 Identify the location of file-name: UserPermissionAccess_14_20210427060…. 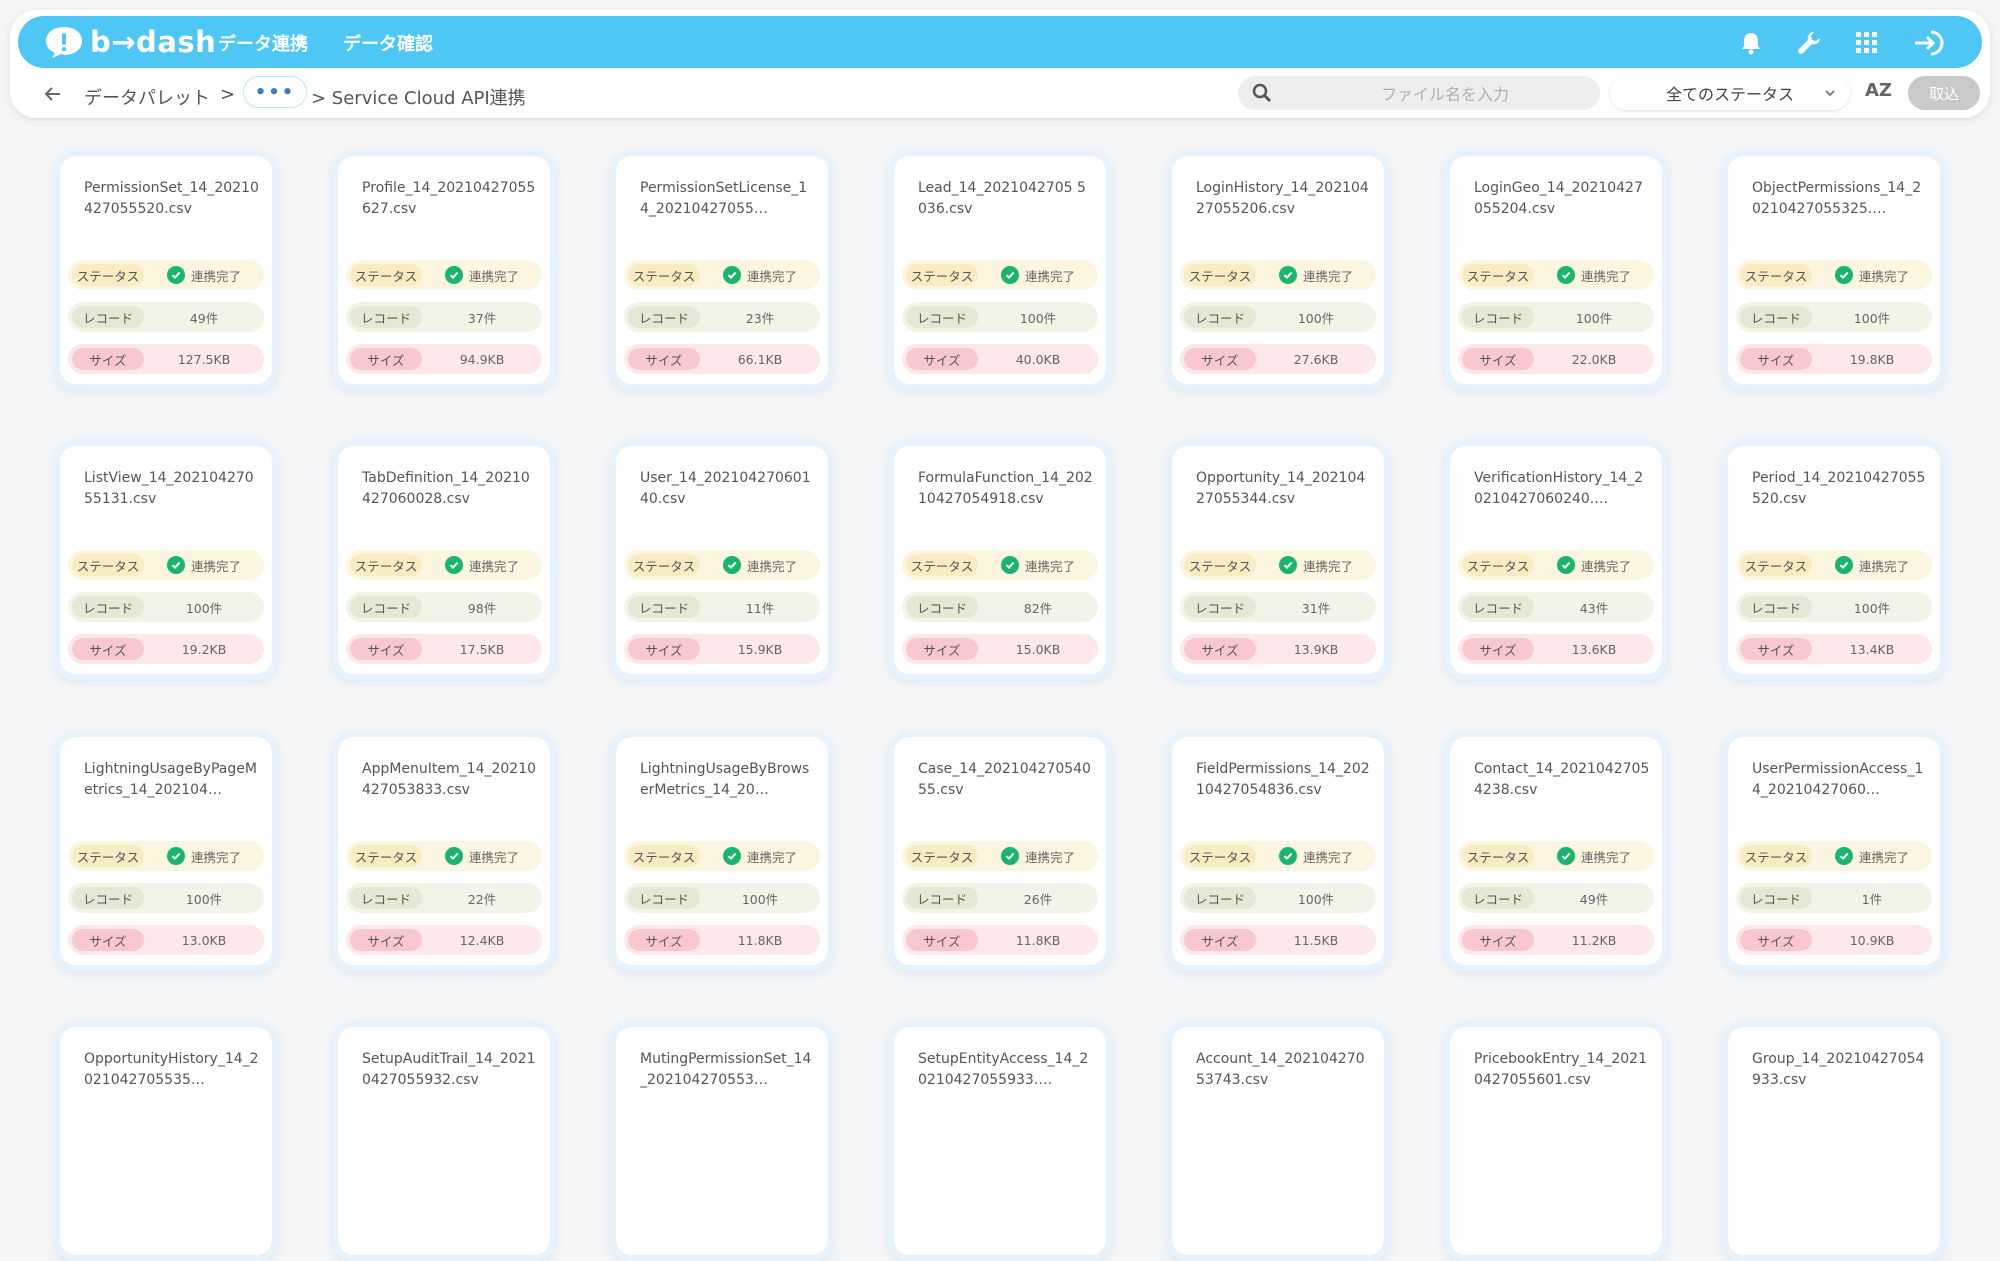
(1838, 779).